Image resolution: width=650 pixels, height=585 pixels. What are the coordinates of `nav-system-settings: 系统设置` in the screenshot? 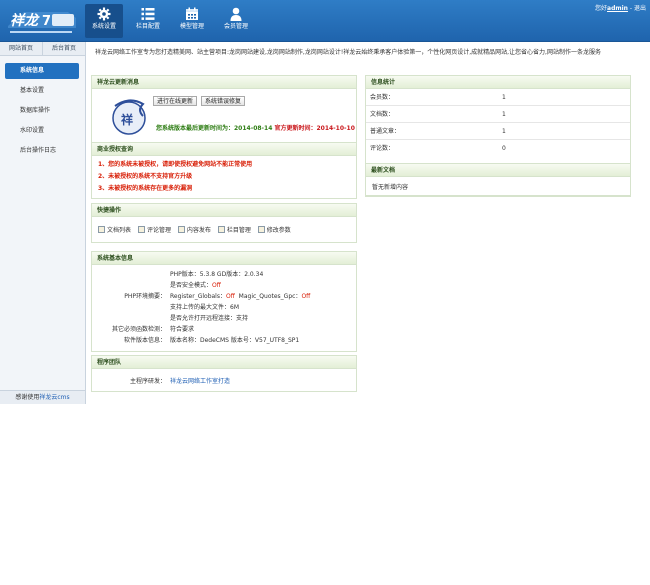 It's located at (104, 21).